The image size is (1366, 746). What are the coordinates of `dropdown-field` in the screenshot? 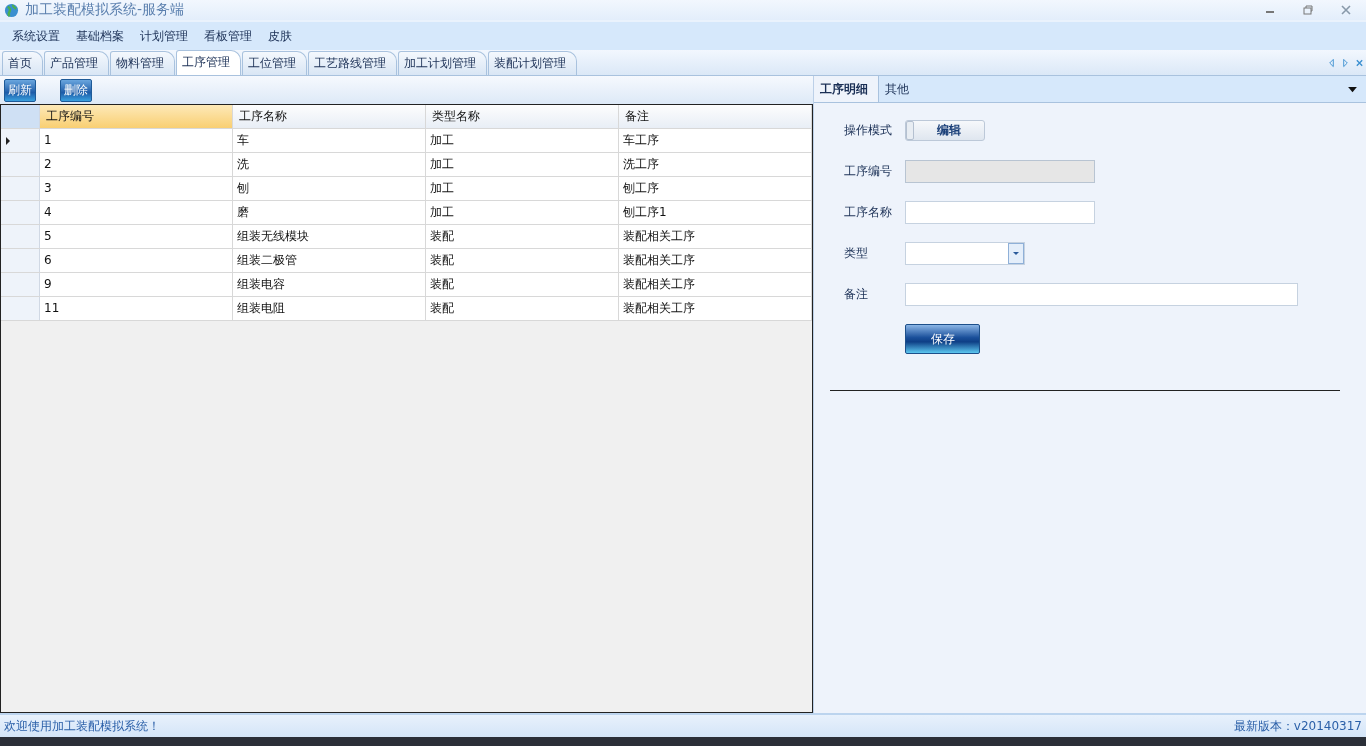 It's located at (965, 253).